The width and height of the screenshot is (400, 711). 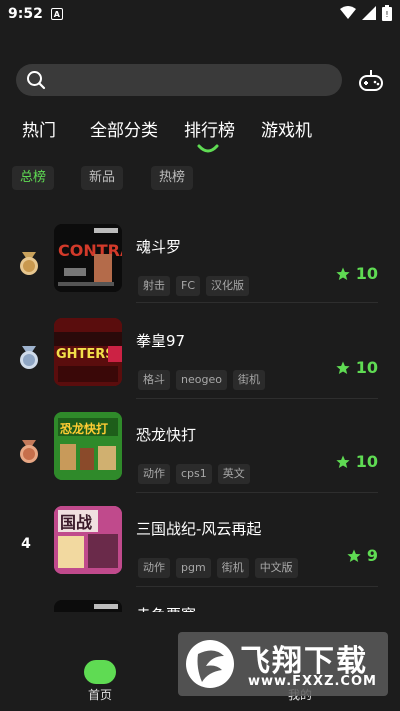 What do you see at coordinates (99, 695) in the screenshot?
I see `nav-home-label: 首页` at bounding box center [99, 695].